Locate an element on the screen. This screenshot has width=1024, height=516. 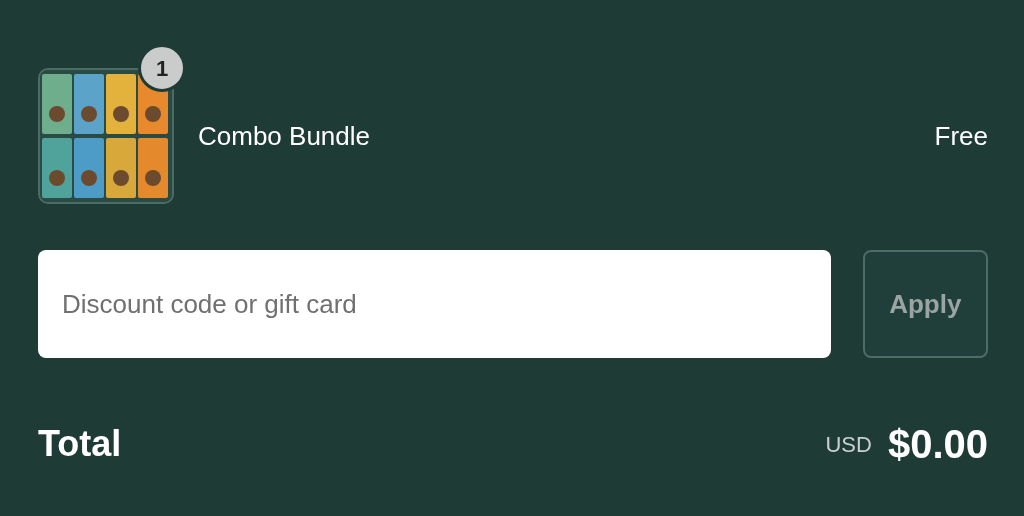
total-amount: $0.00 is located at coordinates (937, 444).